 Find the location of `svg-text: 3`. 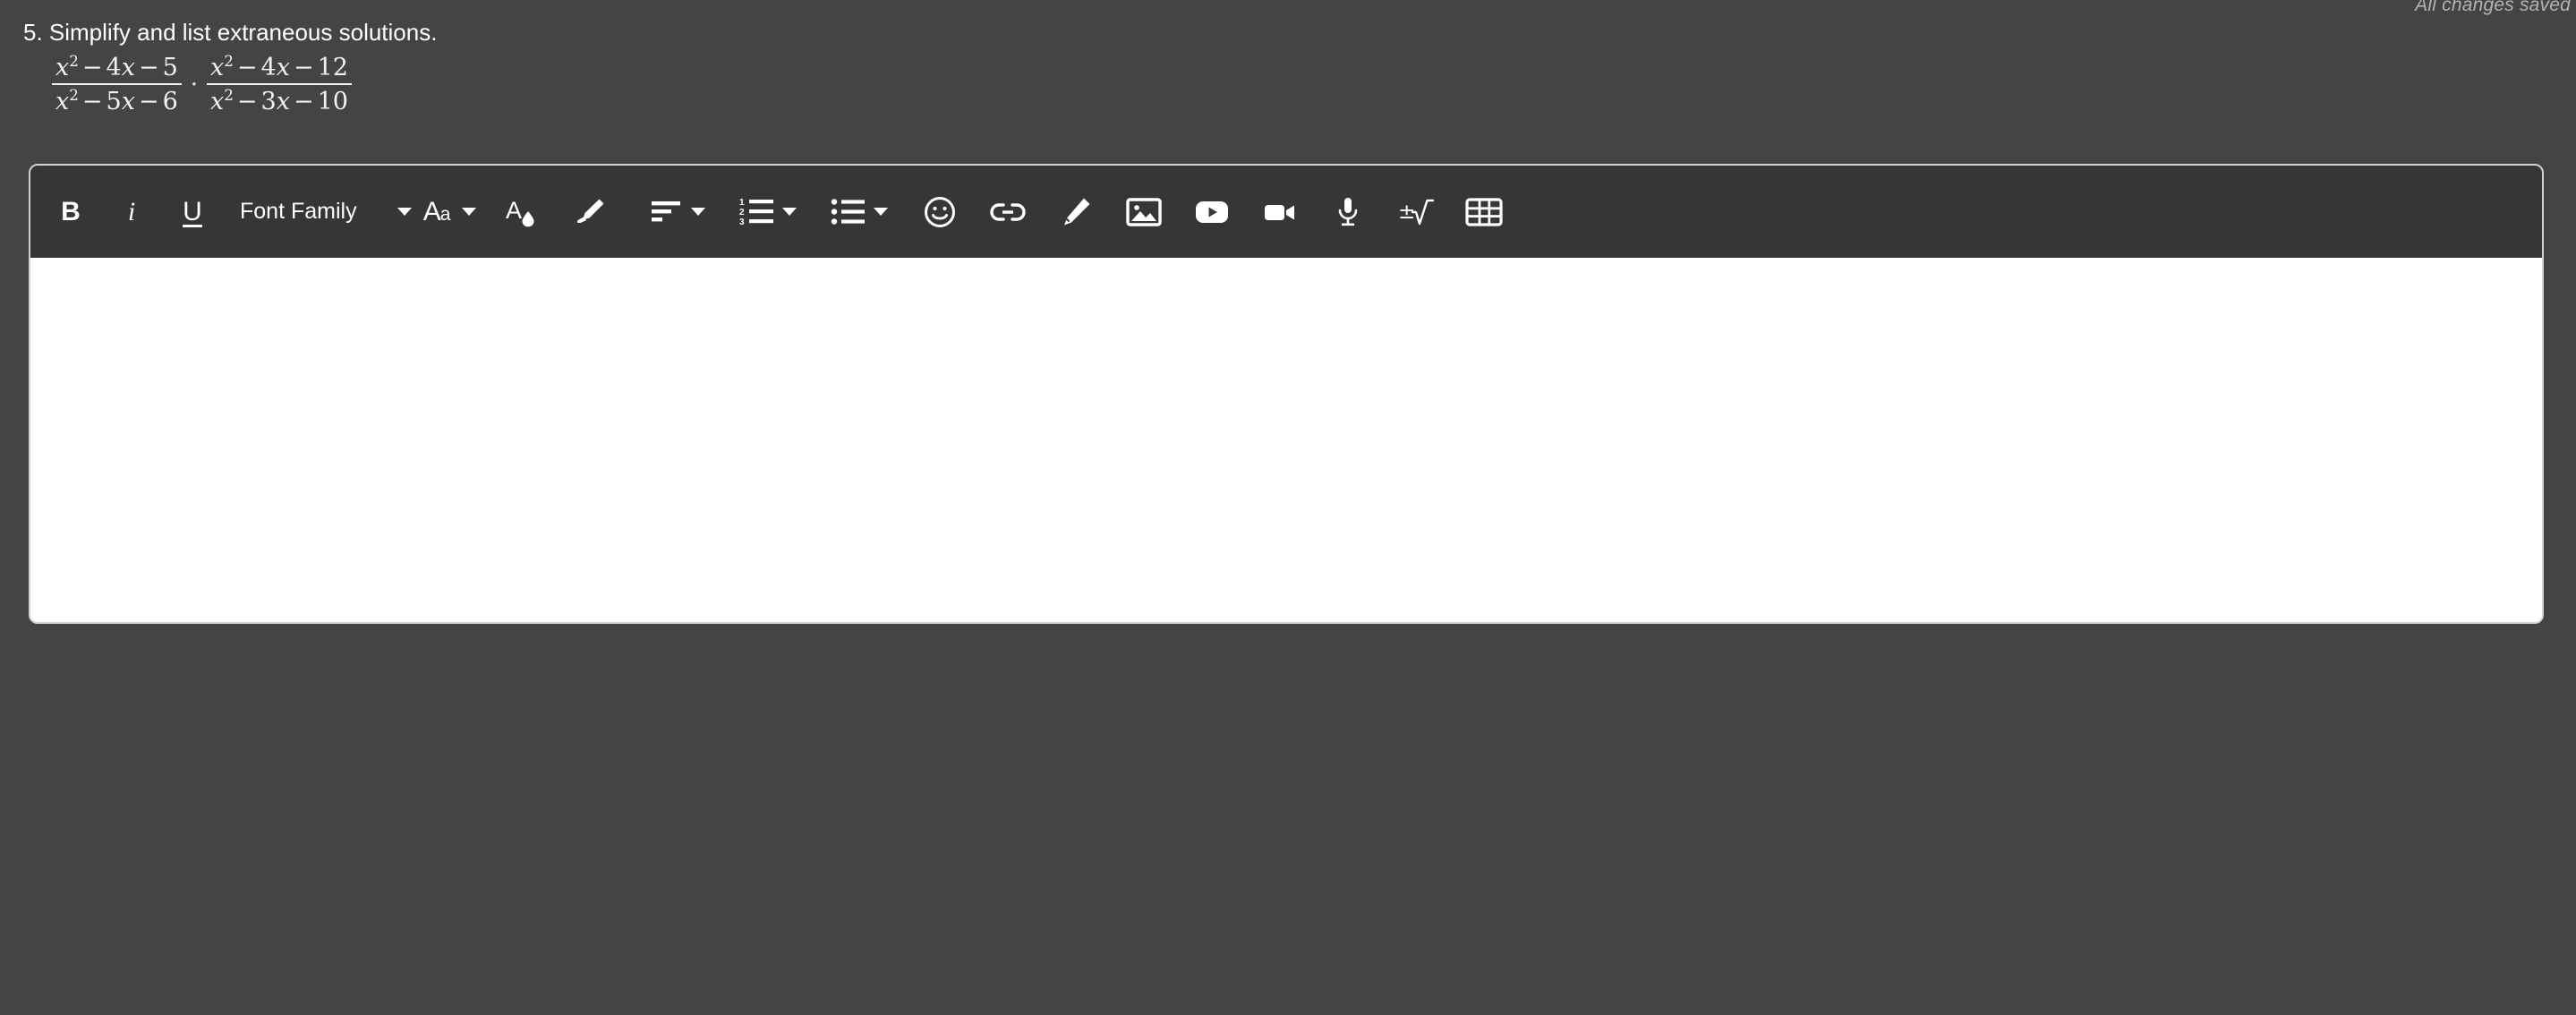

svg-text: 3 is located at coordinates (742, 222).